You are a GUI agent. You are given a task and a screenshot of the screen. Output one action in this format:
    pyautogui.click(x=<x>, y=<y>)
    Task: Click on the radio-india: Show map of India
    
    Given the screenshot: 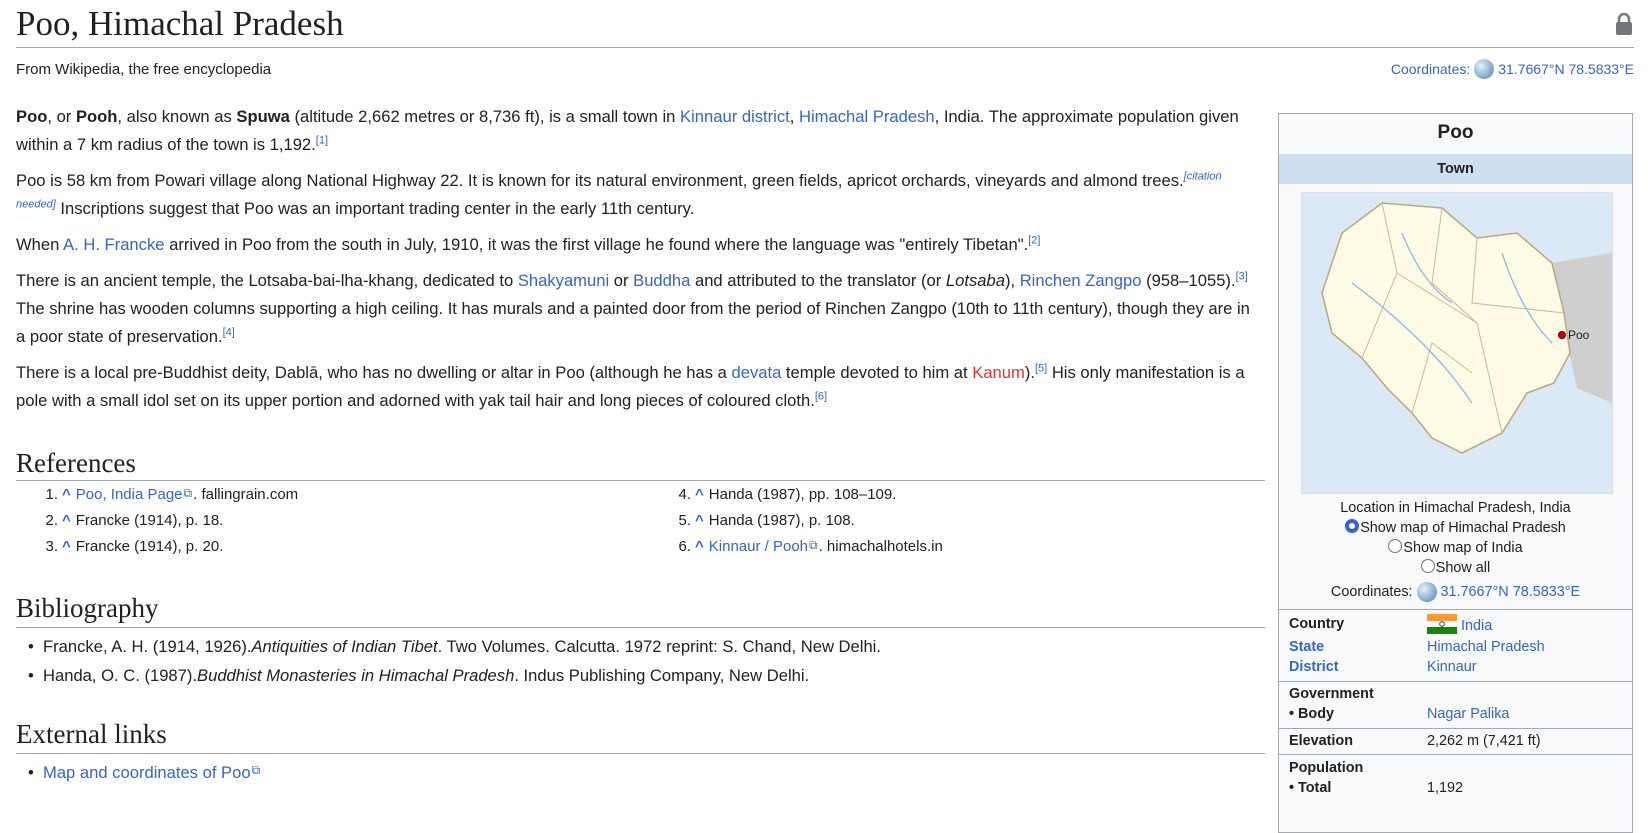 What is the action you would take?
    pyautogui.click(x=1455, y=547)
    